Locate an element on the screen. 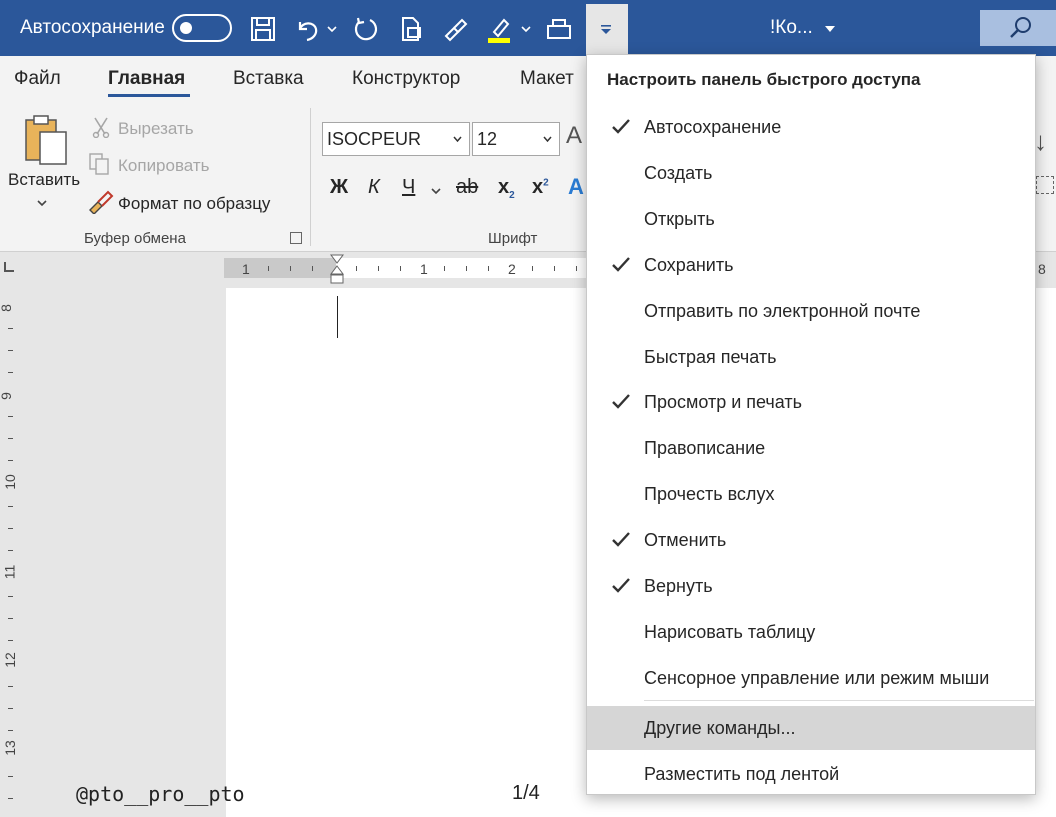 This screenshot has height=817, width=1056. active-tab-indicator is located at coordinates (149, 95).